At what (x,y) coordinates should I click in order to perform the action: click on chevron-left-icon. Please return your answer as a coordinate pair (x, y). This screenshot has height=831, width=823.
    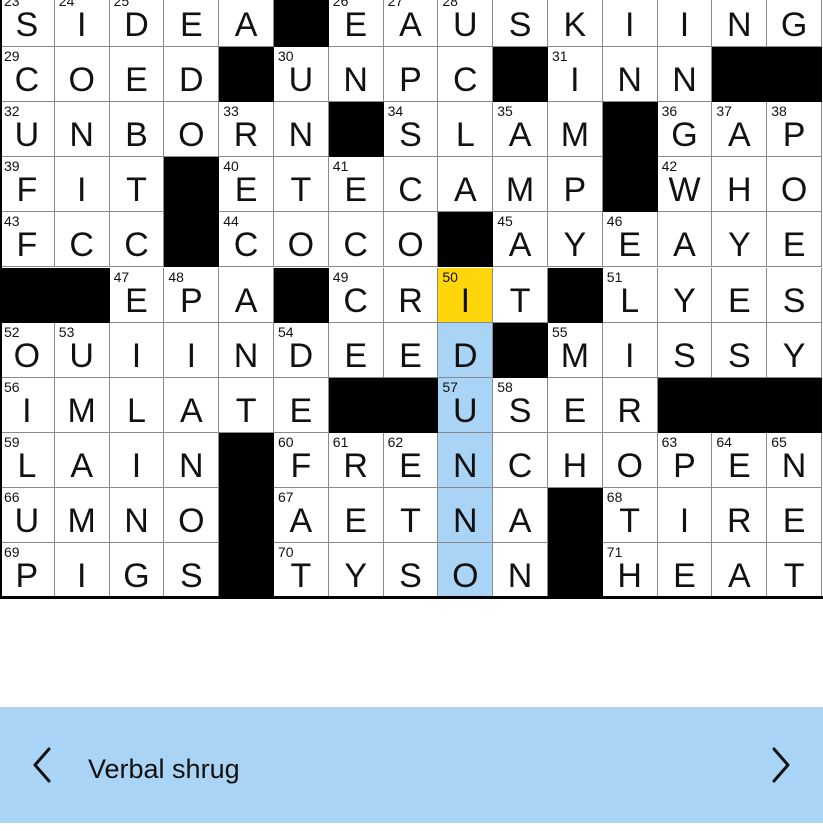
    Looking at the image, I should click on (42, 765).